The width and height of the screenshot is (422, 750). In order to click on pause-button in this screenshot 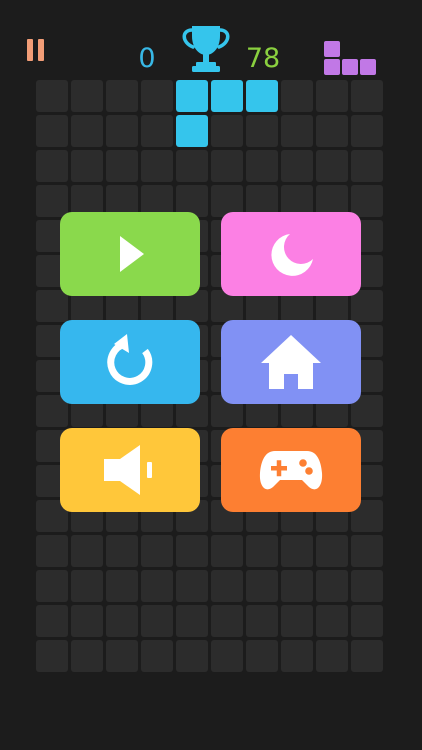, I will do `click(36, 50)`.